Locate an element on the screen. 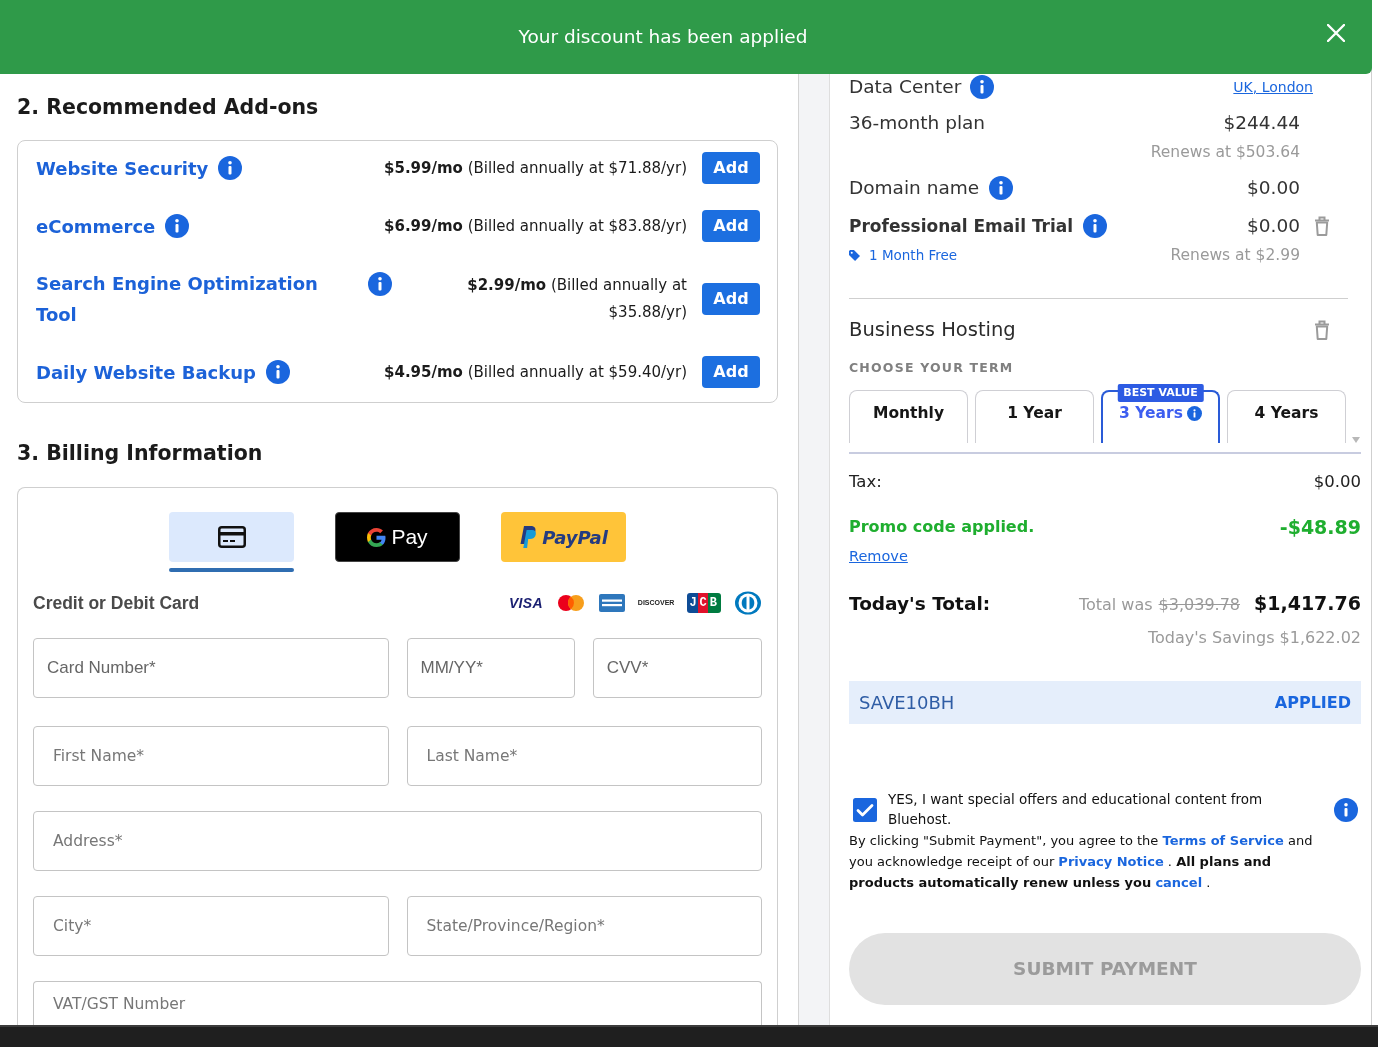 The width and height of the screenshot is (1378, 1047). billing-note: (Billed annually at $71.88/yr) is located at coordinates (577, 167).